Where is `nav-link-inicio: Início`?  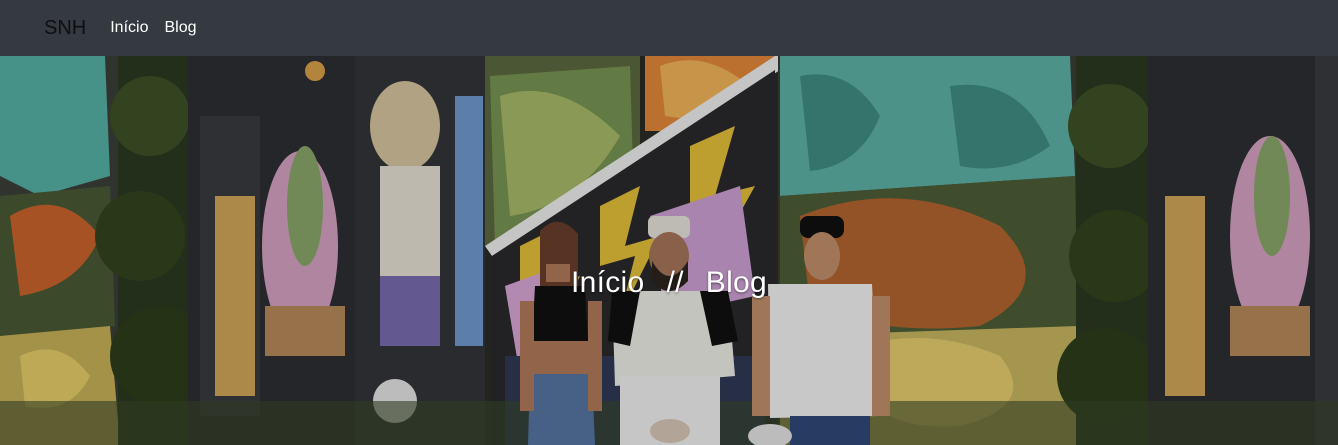
nav-link-inicio: Início is located at coordinates (129, 28).